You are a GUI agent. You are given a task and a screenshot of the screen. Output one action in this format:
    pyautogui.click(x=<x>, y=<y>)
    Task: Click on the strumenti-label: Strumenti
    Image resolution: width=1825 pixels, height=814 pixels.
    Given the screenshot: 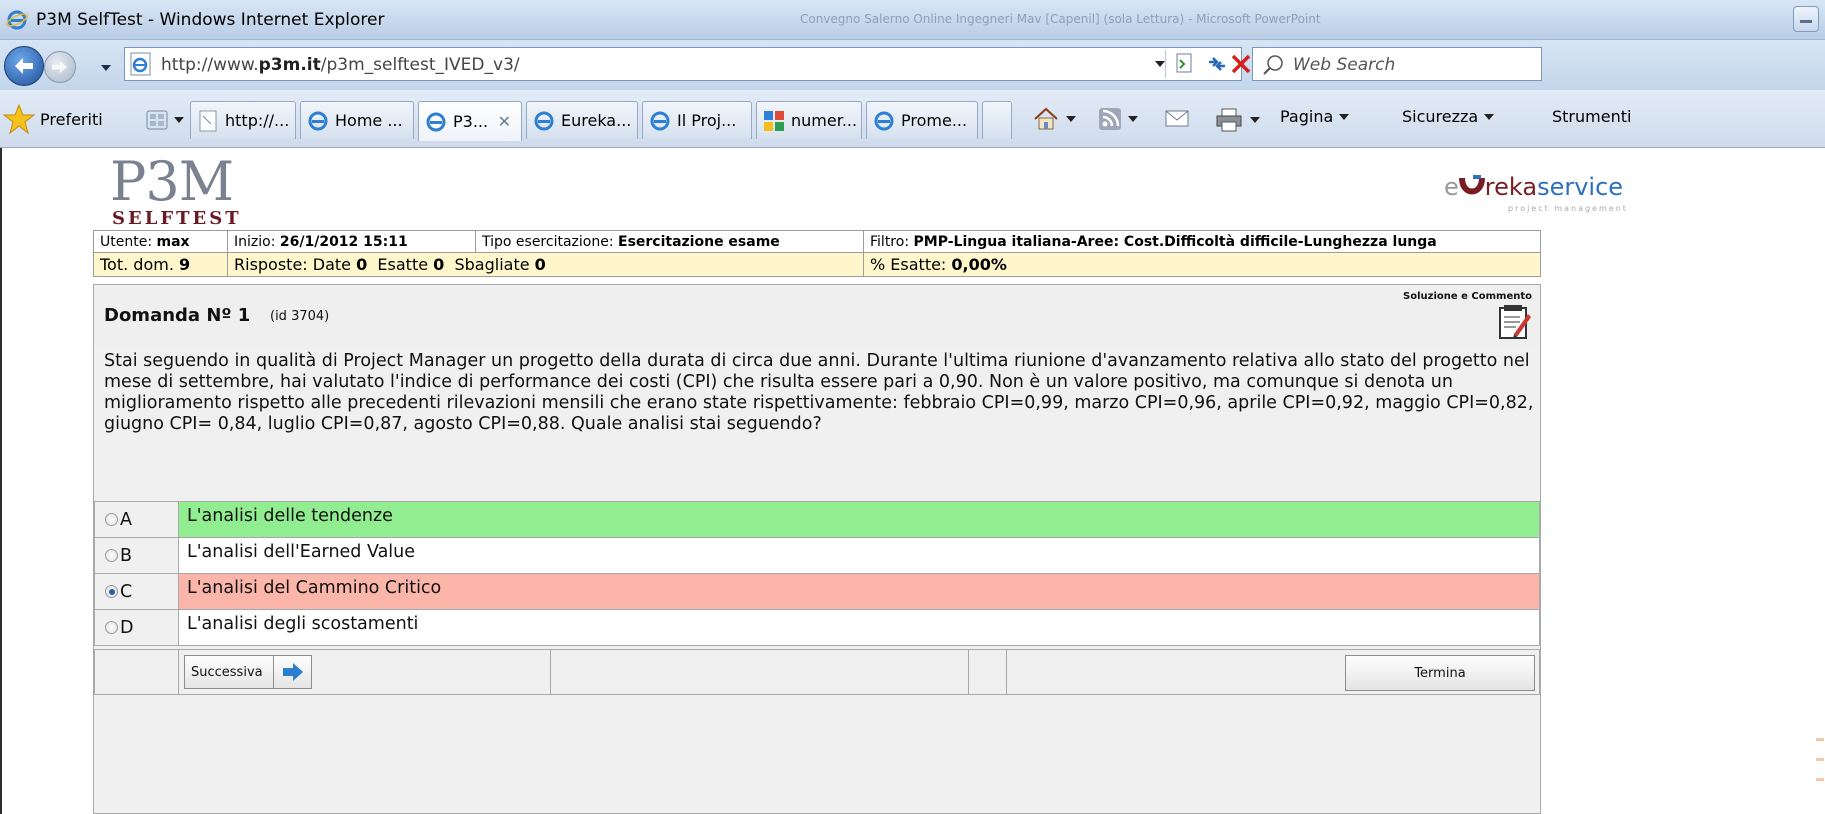 What is the action you would take?
    pyautogui.click(x=1592, y=116)
    